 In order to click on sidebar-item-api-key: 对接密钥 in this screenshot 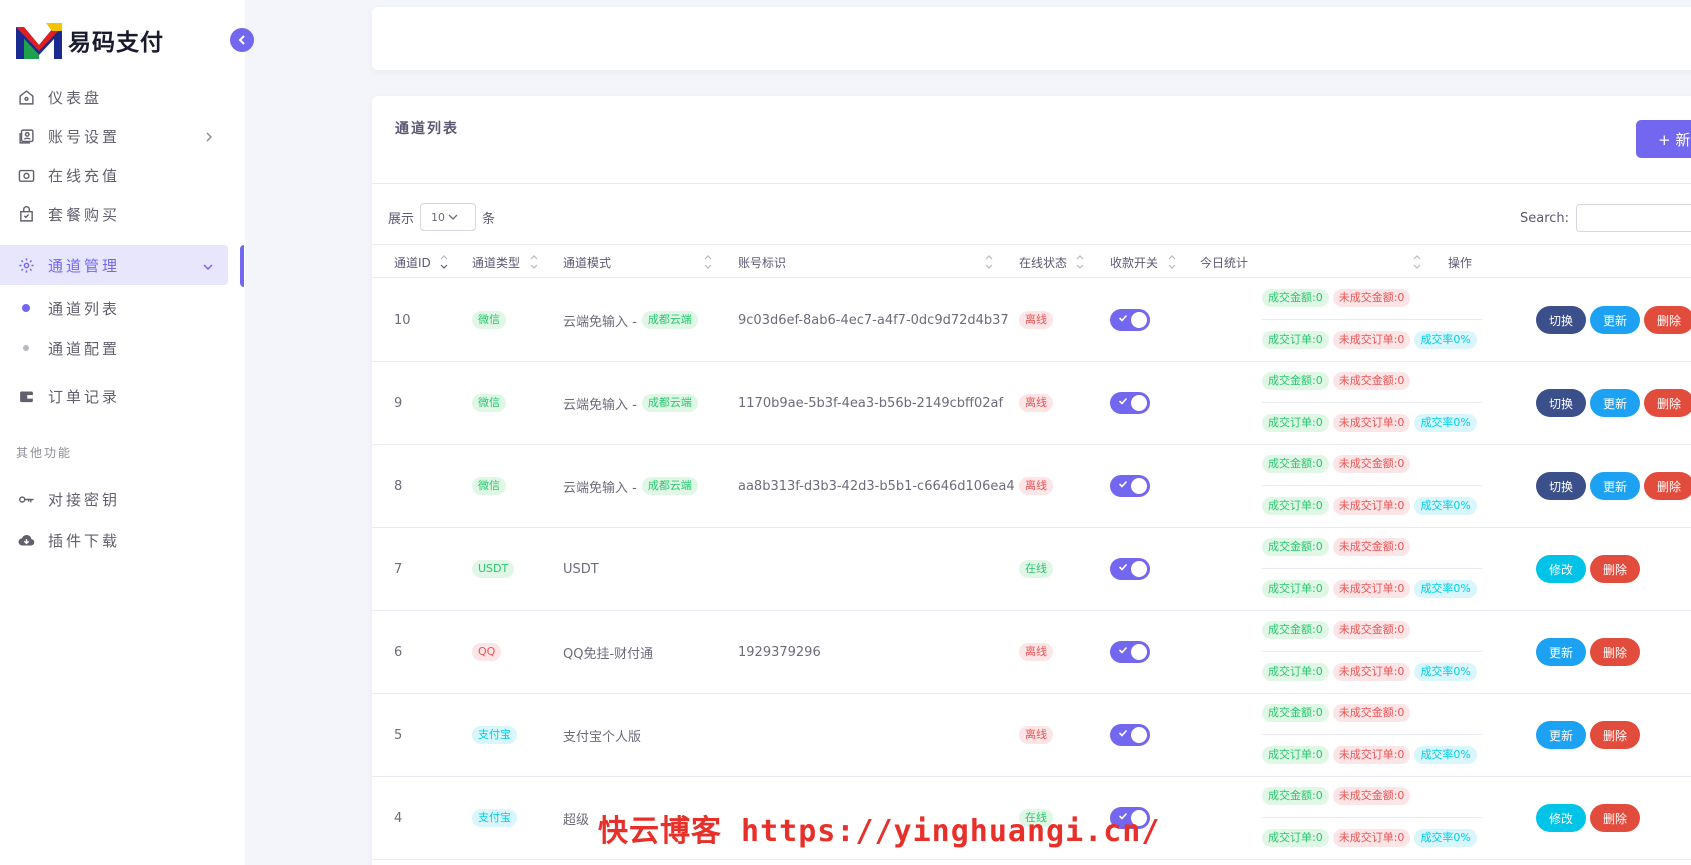, I will do `click(114, 499)`.